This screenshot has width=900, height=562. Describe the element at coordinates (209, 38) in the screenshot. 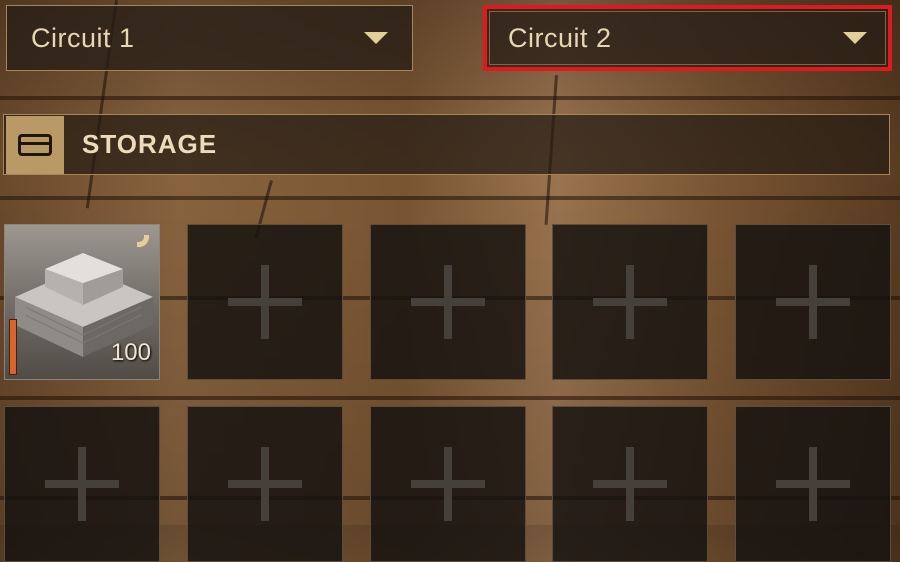

I see `circuit-1-dropdown: Circuit 1` at that location.